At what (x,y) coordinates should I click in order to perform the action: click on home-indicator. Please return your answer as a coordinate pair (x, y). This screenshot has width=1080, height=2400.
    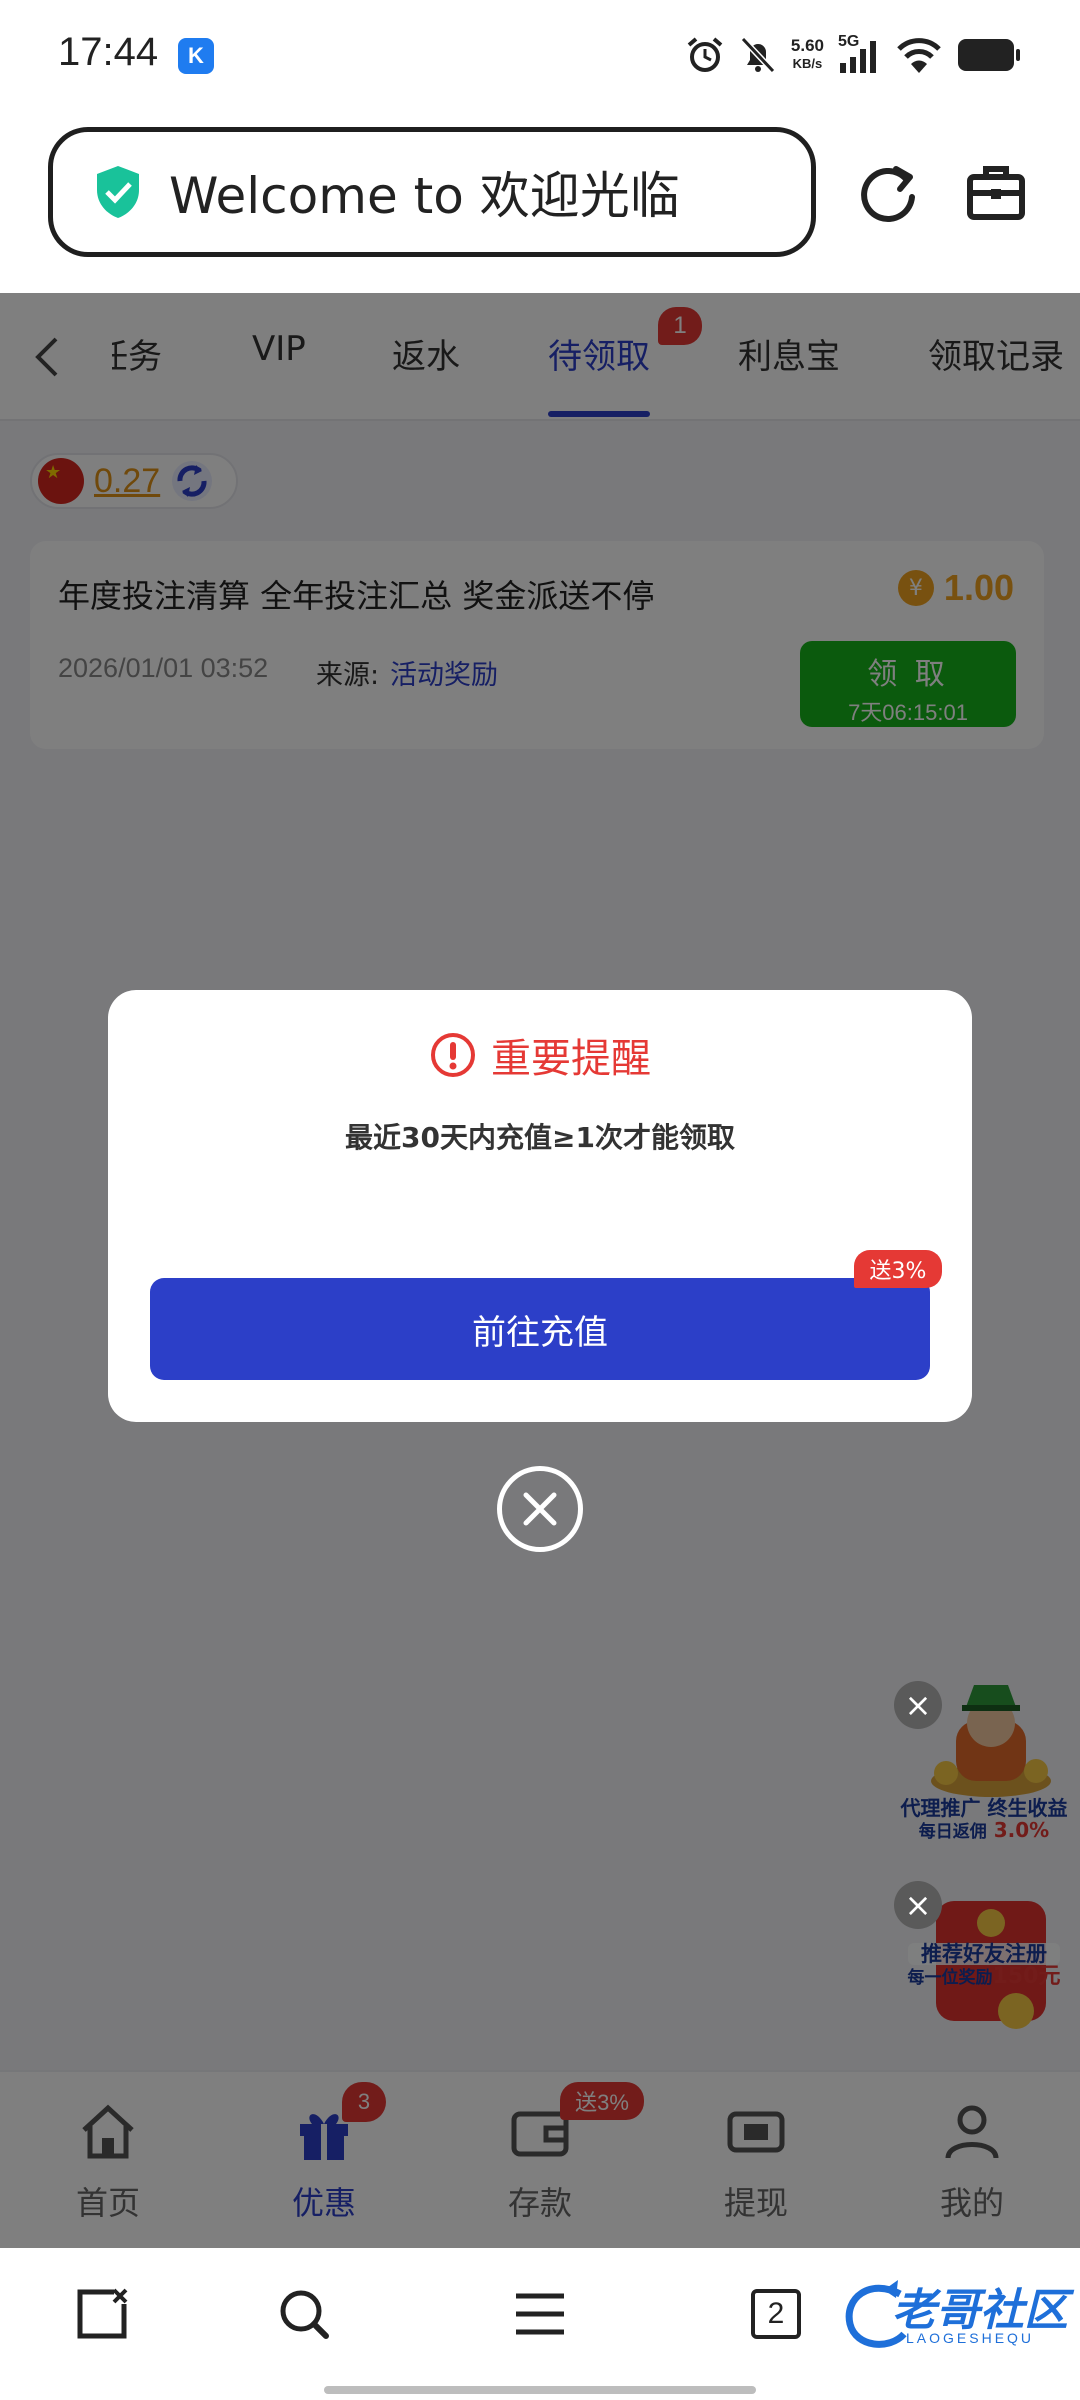
    Looking at the image, I should click on (540, 2390).